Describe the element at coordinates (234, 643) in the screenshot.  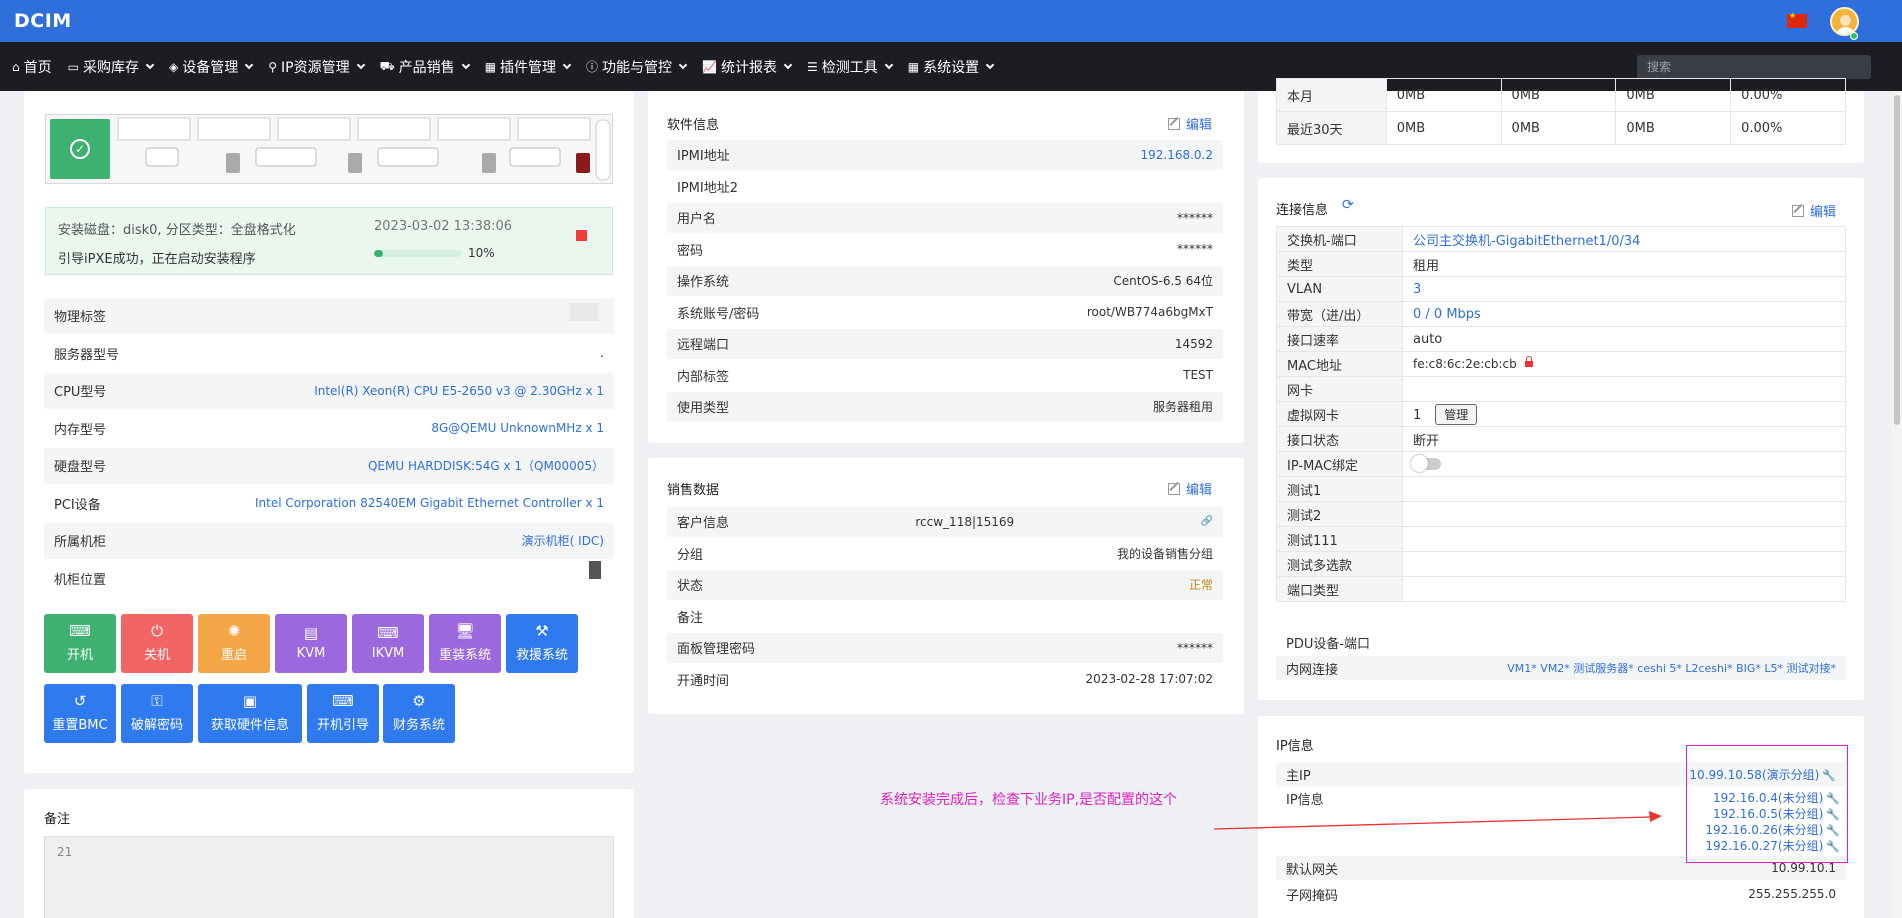
I see `action-button-2: ✺ 重启` at that location.